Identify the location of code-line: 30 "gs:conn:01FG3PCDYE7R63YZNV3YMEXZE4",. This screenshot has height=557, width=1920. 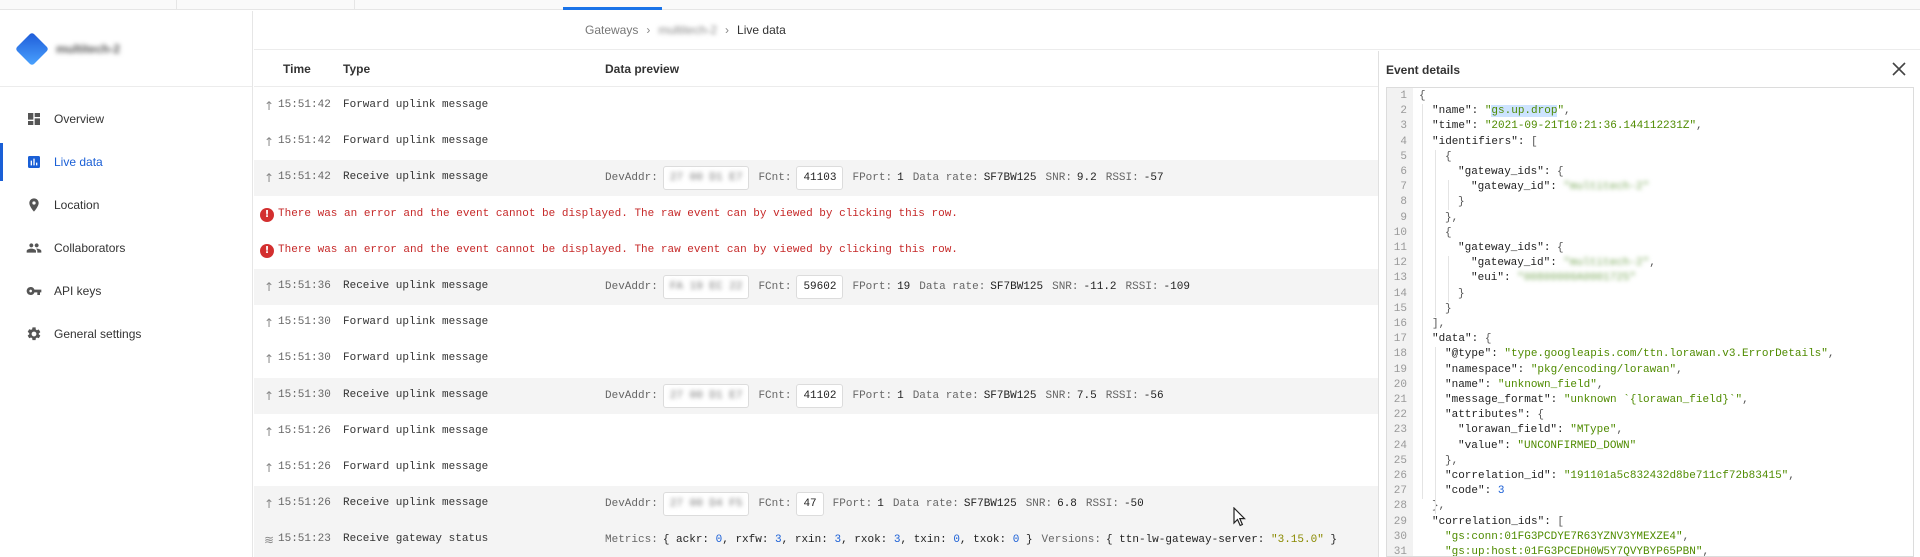
(1650, 537).